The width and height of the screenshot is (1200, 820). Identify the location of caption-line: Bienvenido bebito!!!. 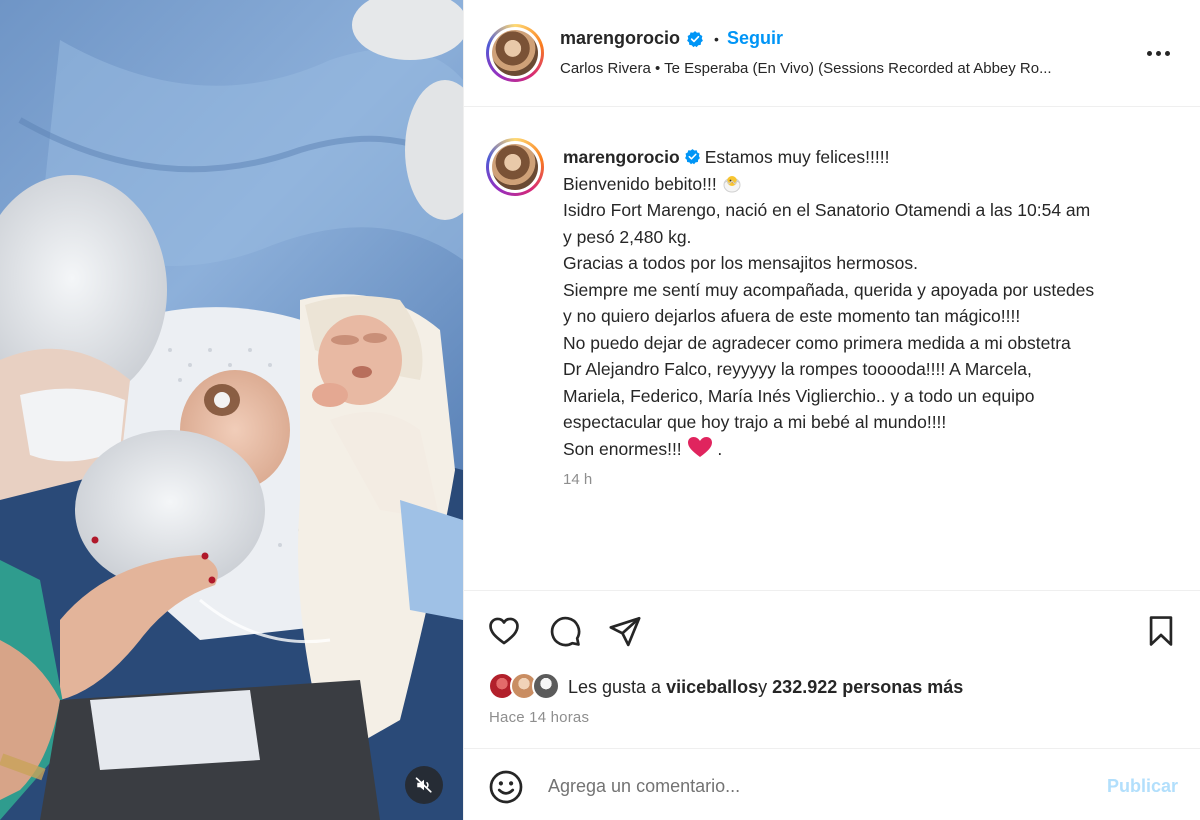
(875, 184).